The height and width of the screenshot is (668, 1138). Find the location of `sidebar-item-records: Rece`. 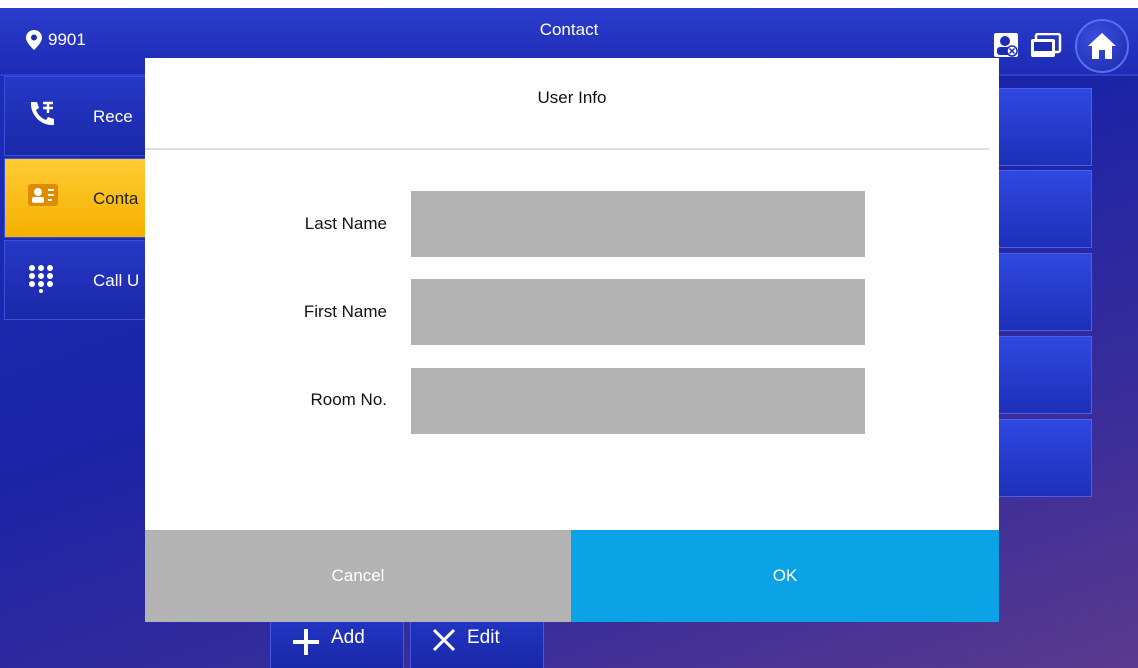

sidebar-item-records: Rece is located at coordinates (79, 116).